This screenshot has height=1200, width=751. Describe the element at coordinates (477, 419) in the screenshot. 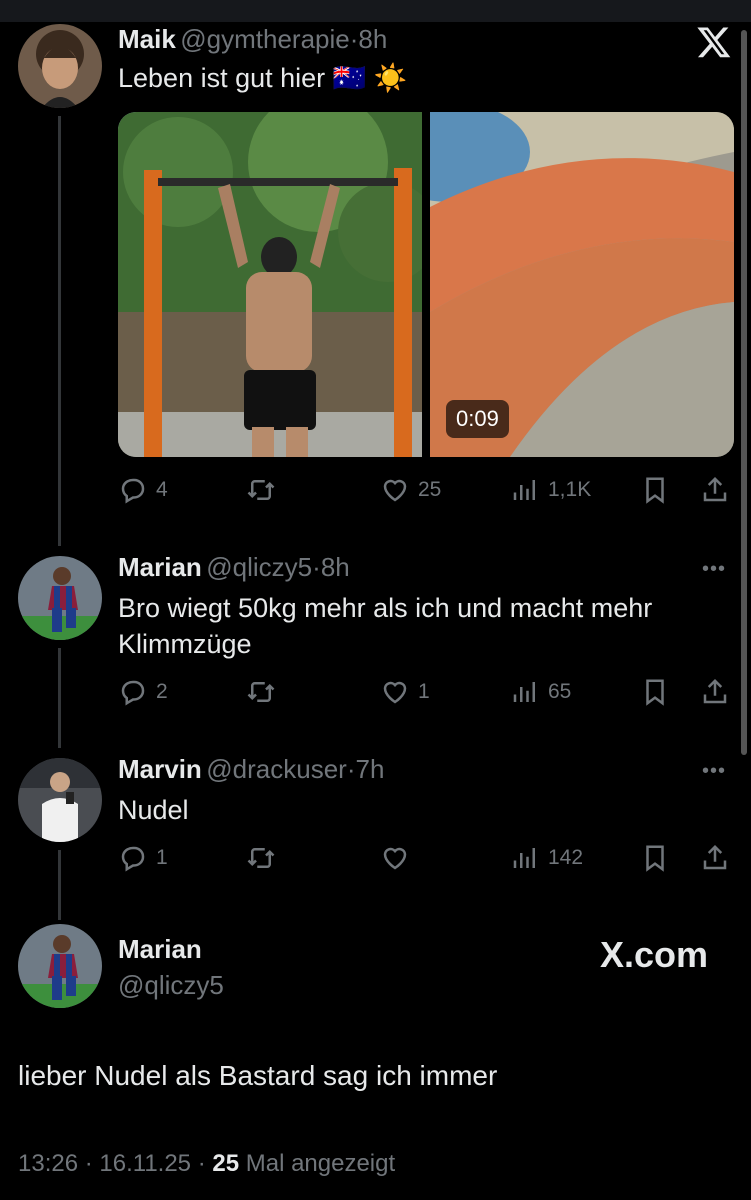

I see `video-duration: 0:09` at that location.